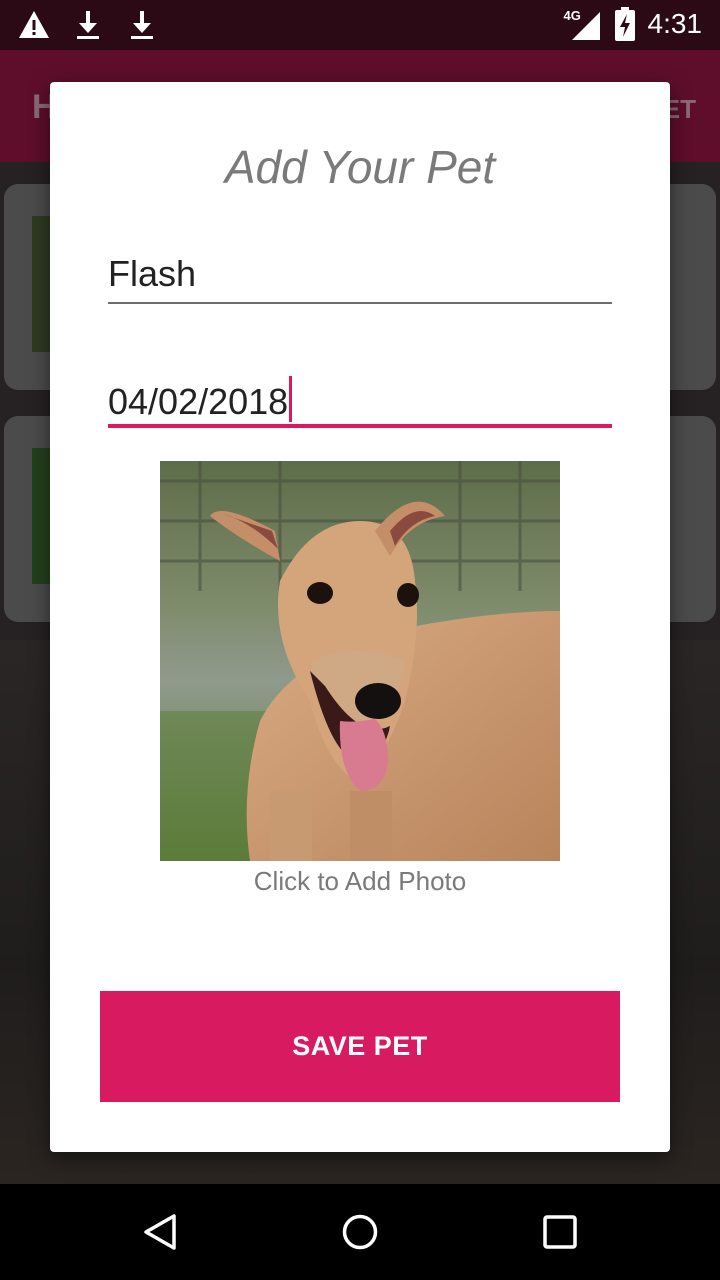 The width and height of the screenshot is (720, 1280). What do you see at coordinates (360, 426) in the screenshot?
I see `pet-birthdate-underline` at bounding box center [360, 426].